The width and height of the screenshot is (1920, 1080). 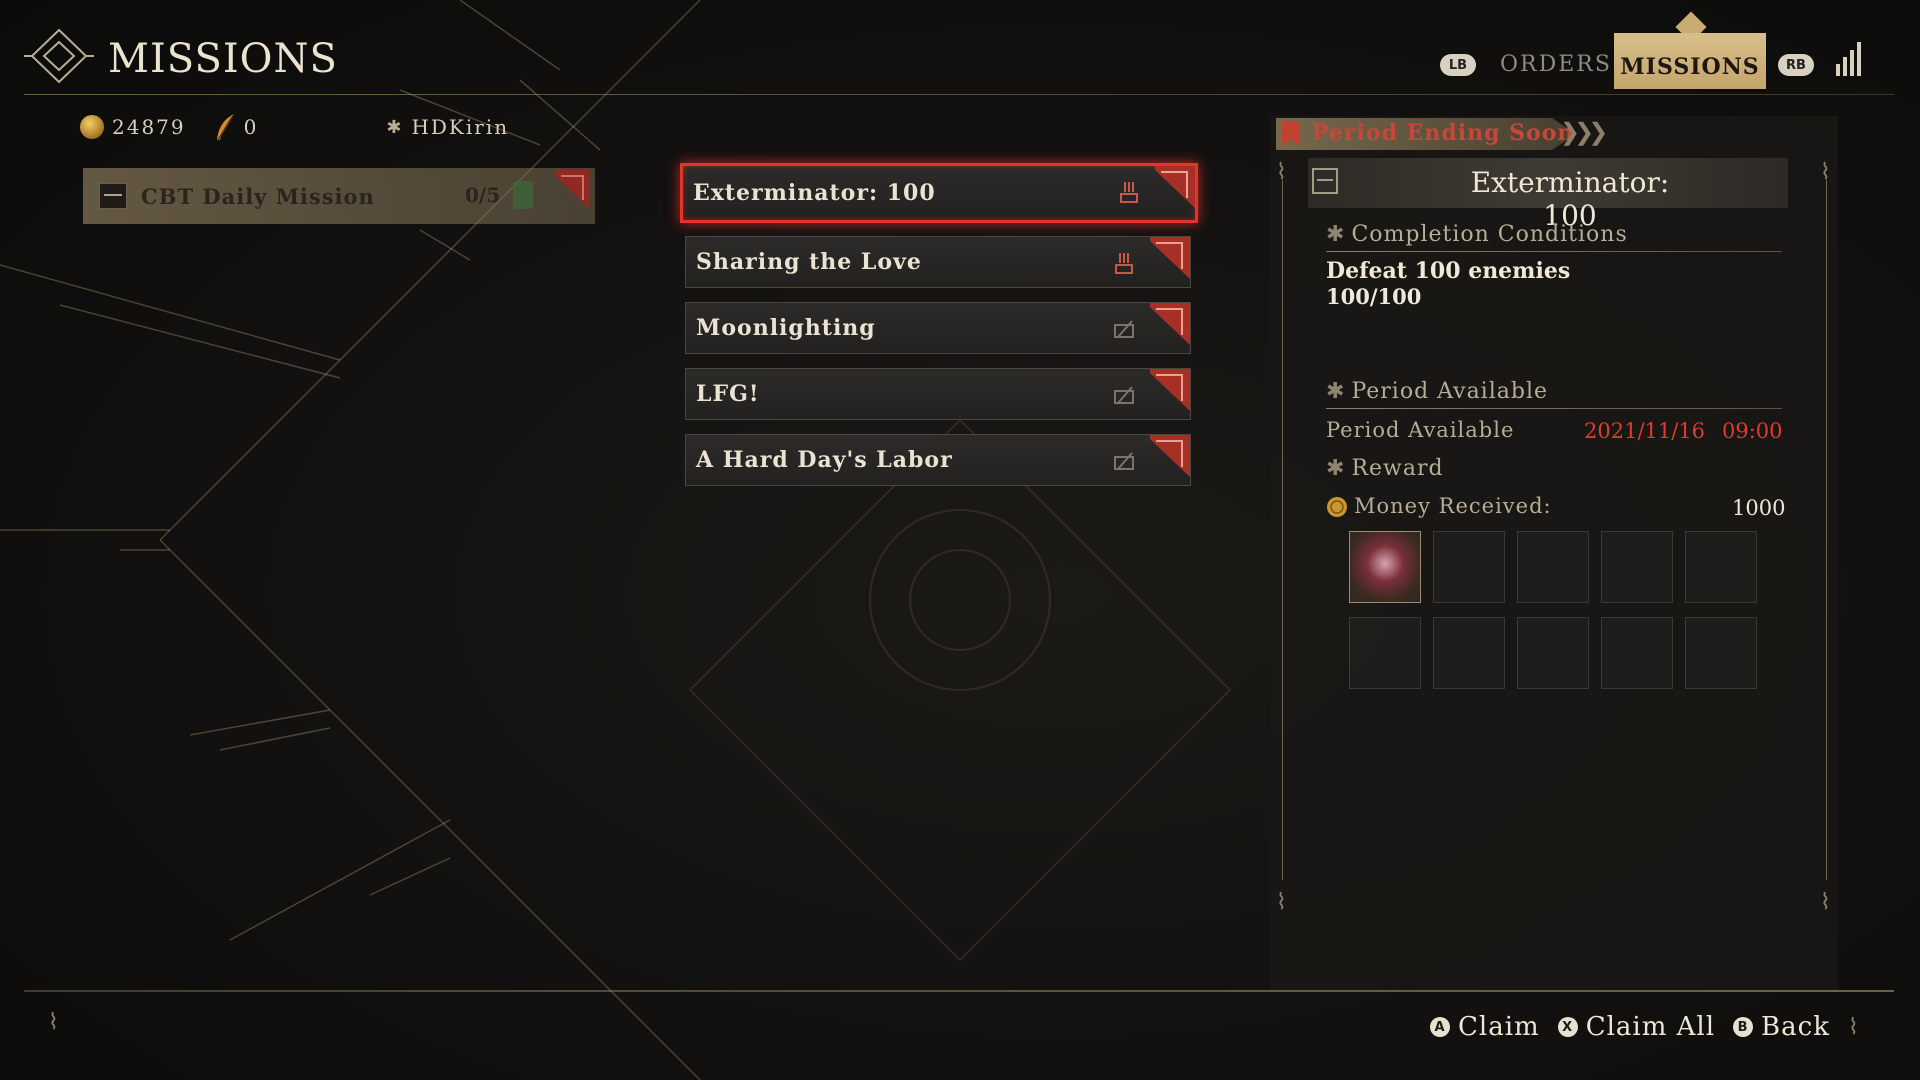 I want to click on category-progress: 0/5, so click(x=483, y=195).